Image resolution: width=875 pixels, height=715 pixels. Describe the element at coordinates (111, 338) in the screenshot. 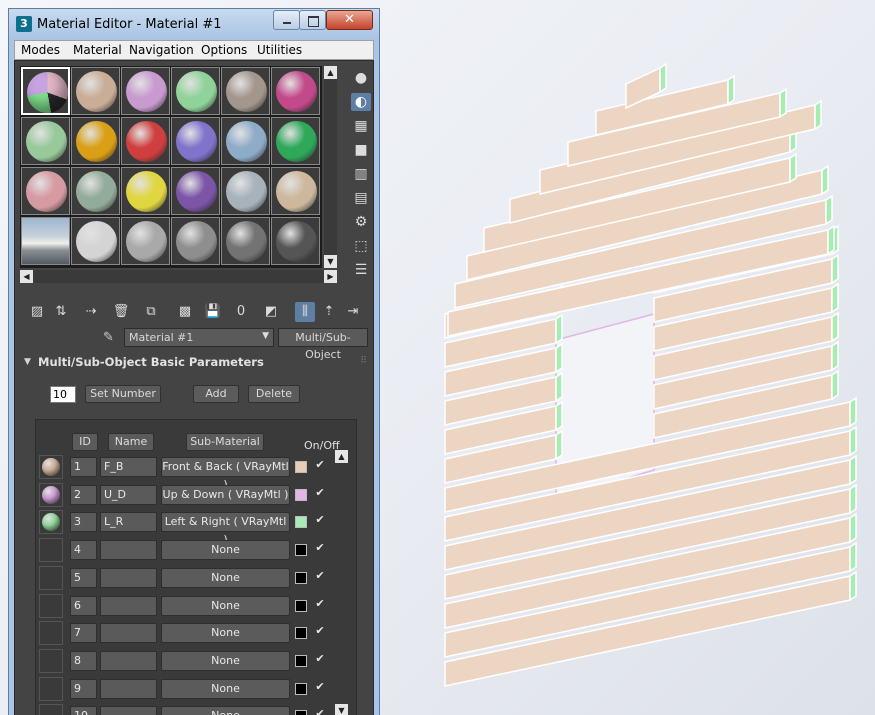

I see `pick-material-eyedropper-icon: ✎` at that location.